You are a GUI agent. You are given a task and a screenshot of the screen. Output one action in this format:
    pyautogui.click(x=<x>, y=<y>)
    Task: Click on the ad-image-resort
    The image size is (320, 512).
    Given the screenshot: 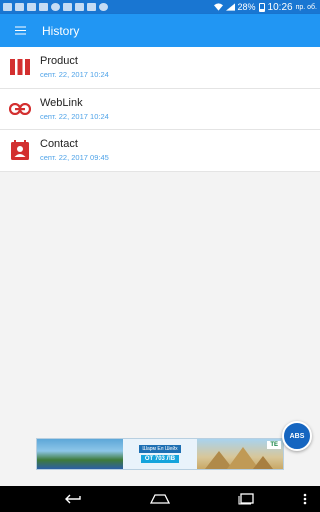 What is the action you would take?
    pyautogui.click(x=80, y=454)
    